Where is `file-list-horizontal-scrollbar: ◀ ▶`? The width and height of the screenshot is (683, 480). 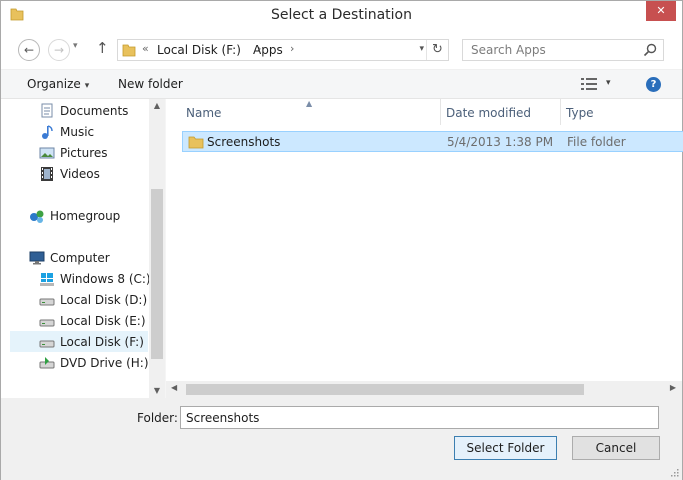
file-list-horizontal-scrollbar: ◀ ▶ is located at coordinates (424, 389).